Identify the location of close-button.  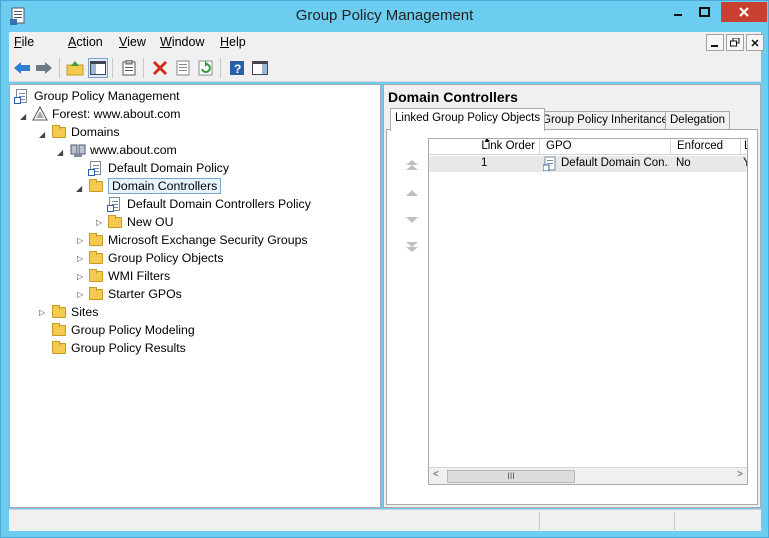
(744, 12).